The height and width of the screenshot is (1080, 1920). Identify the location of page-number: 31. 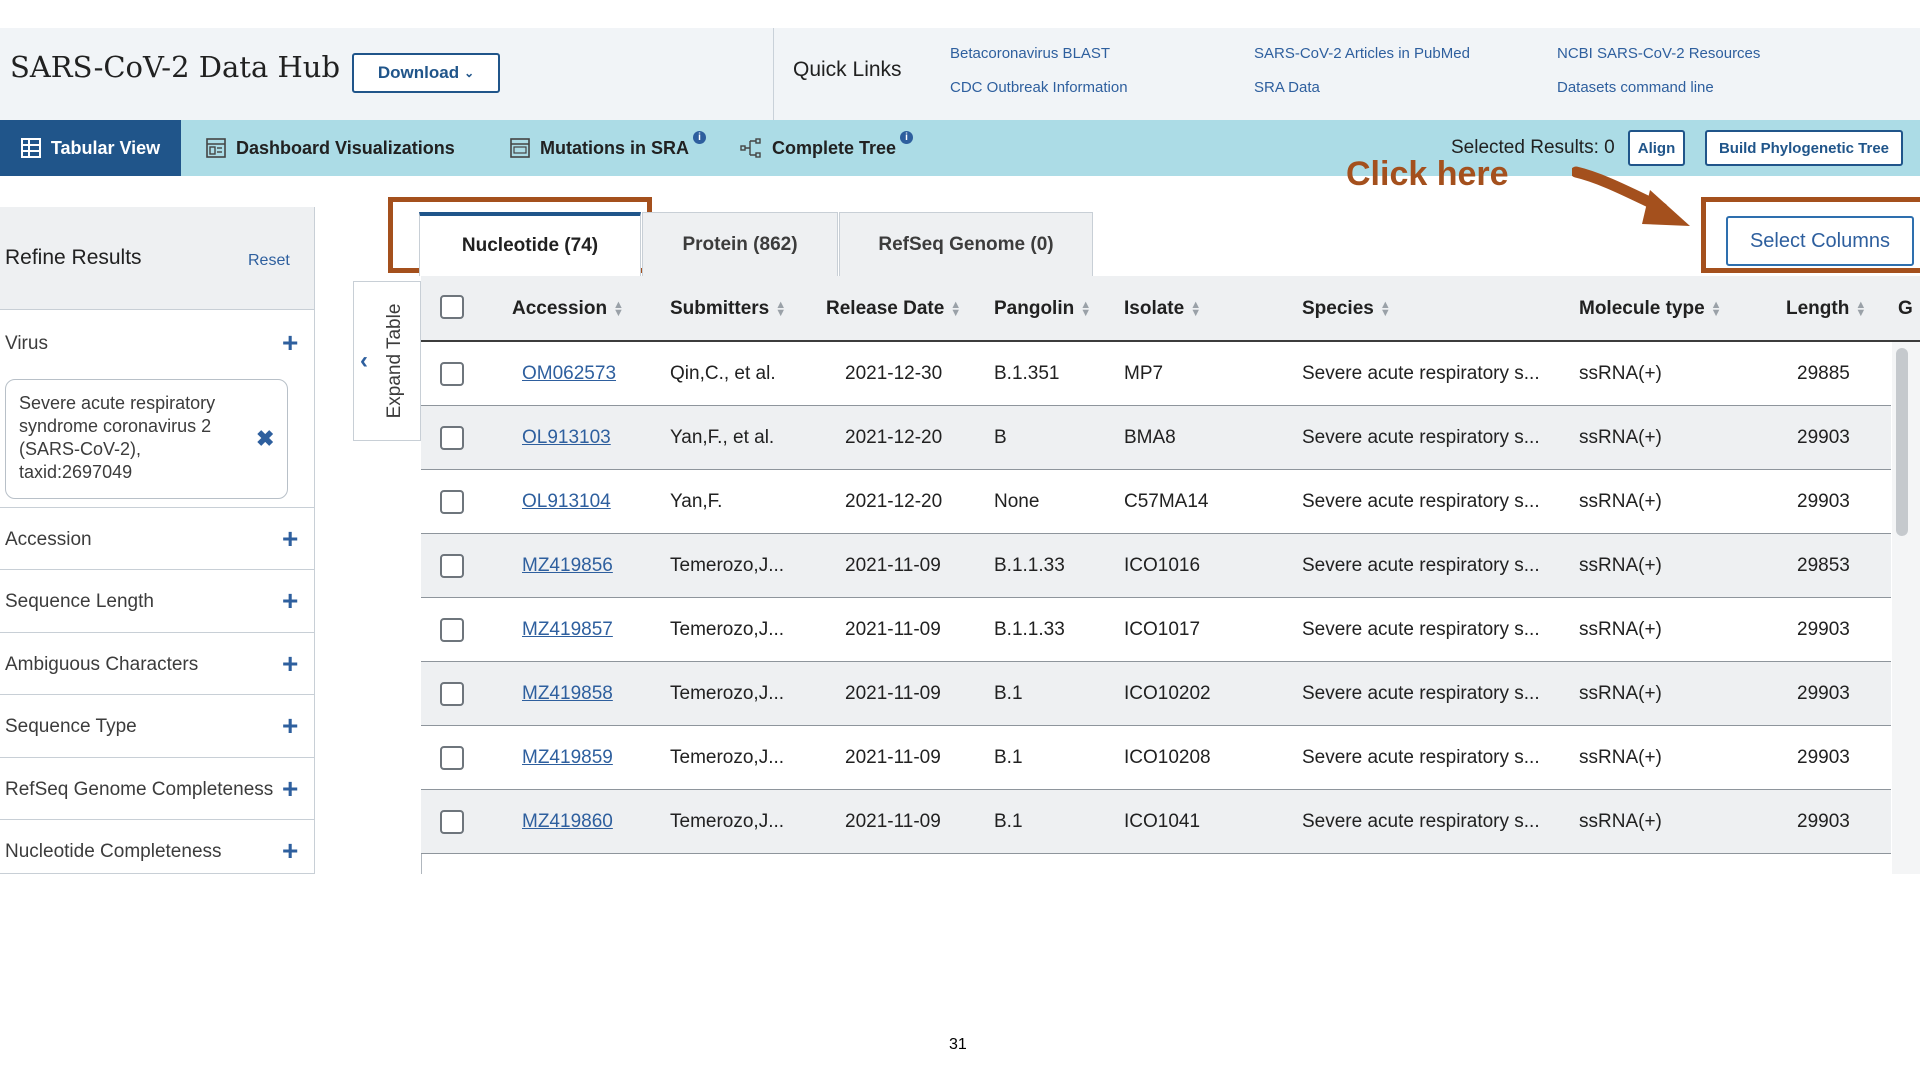
(958, 1044).